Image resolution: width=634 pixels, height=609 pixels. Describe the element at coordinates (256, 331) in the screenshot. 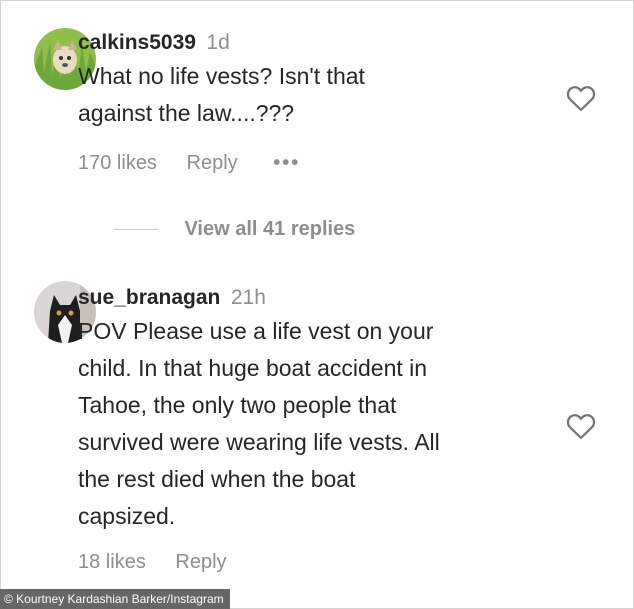

I see `comment-line: POV Please use a life vest on your` at that location.